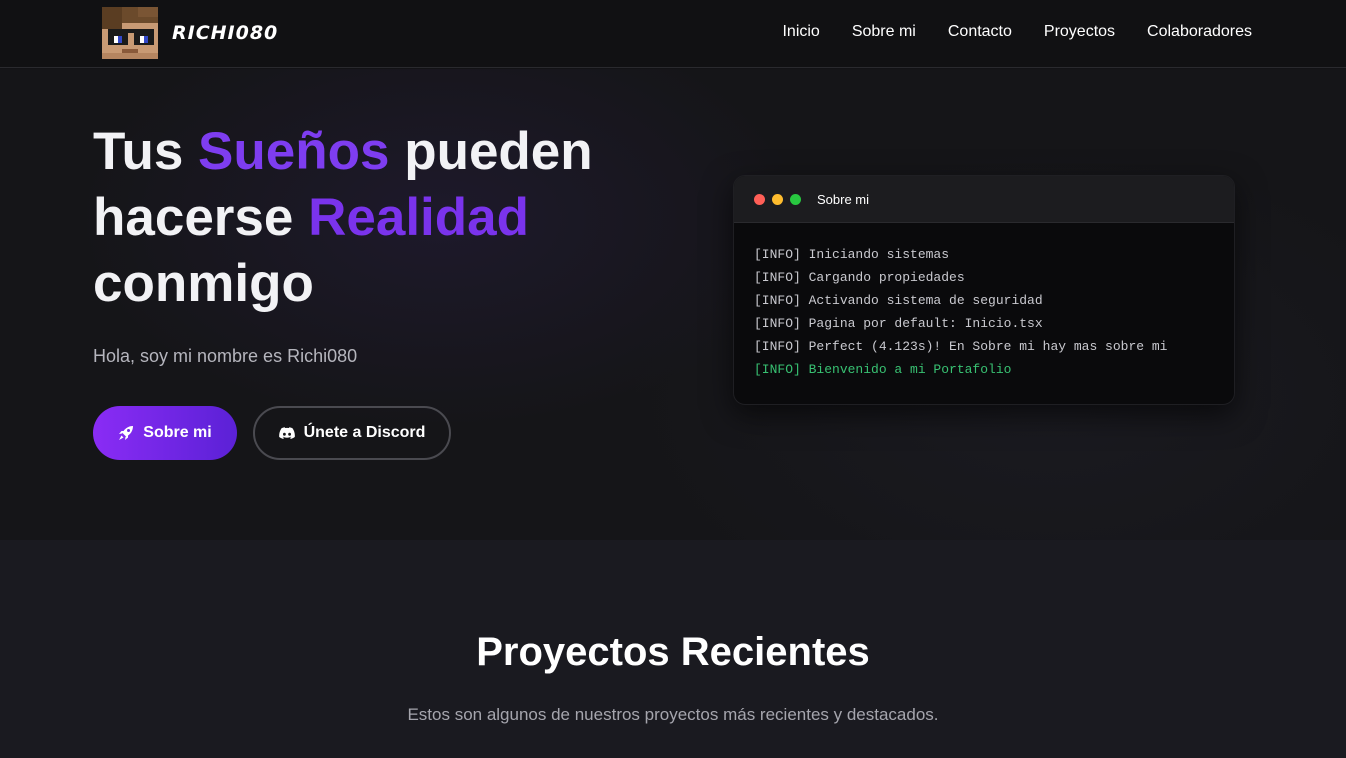 The width and height of the screenshot is (1346, 758). What do you see at coordinates (795, 199) in the screenshot?
I see `maximize-dot-icon` at bounding box center [795, 199].